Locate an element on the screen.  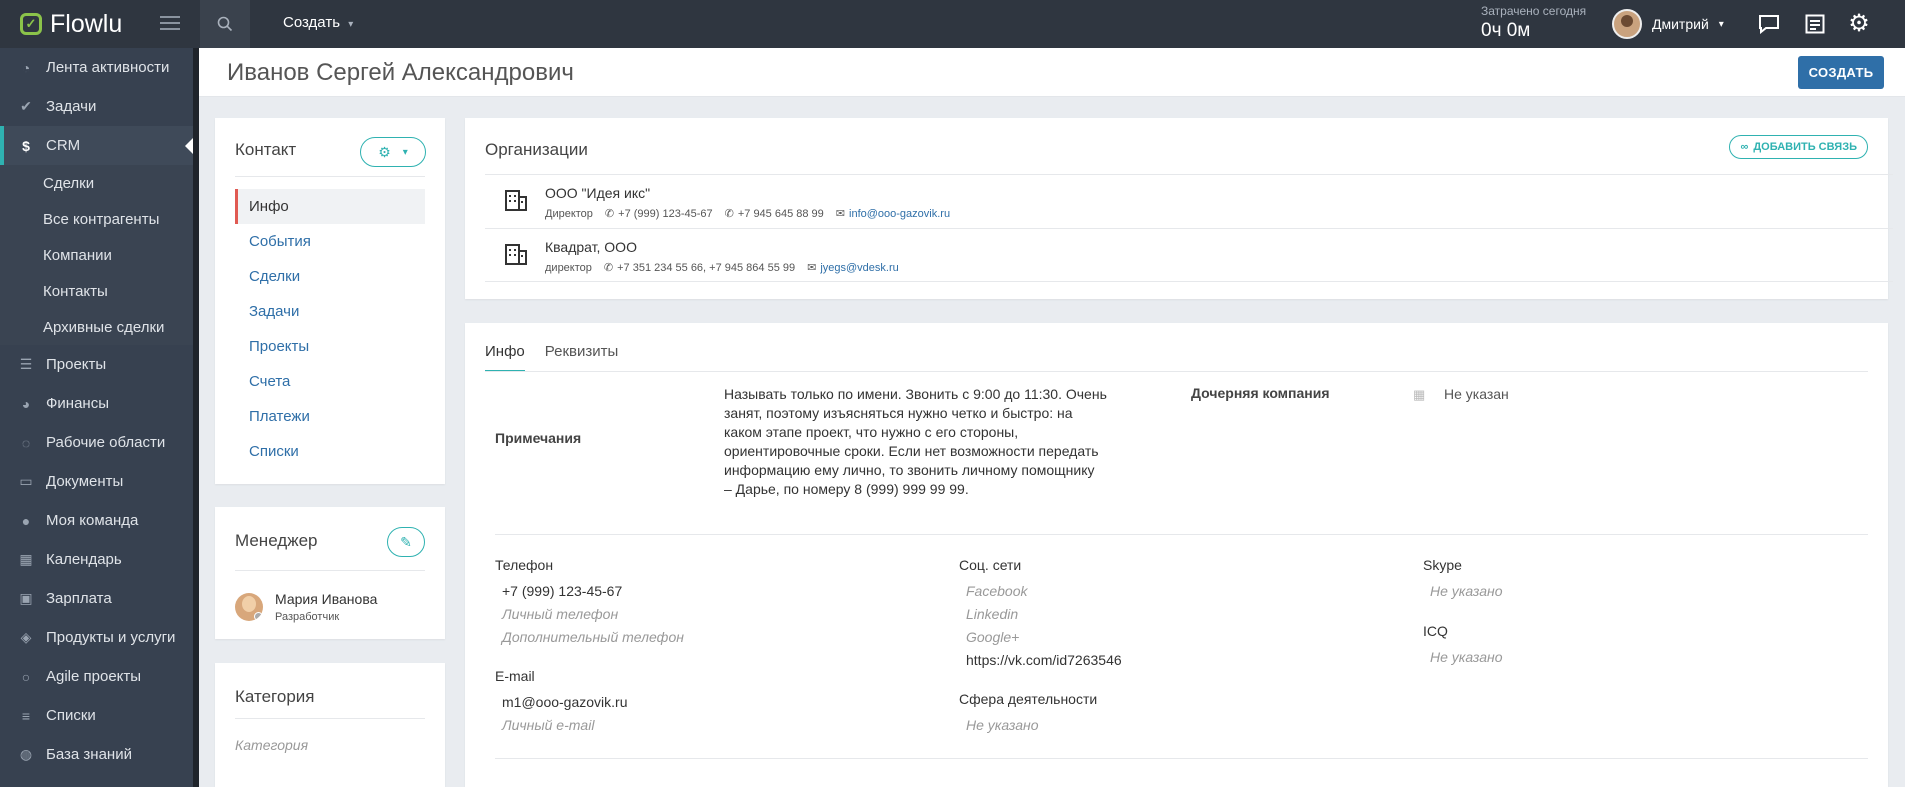
contact-nav-deals: Сделки is located at coordinates (330, 276).